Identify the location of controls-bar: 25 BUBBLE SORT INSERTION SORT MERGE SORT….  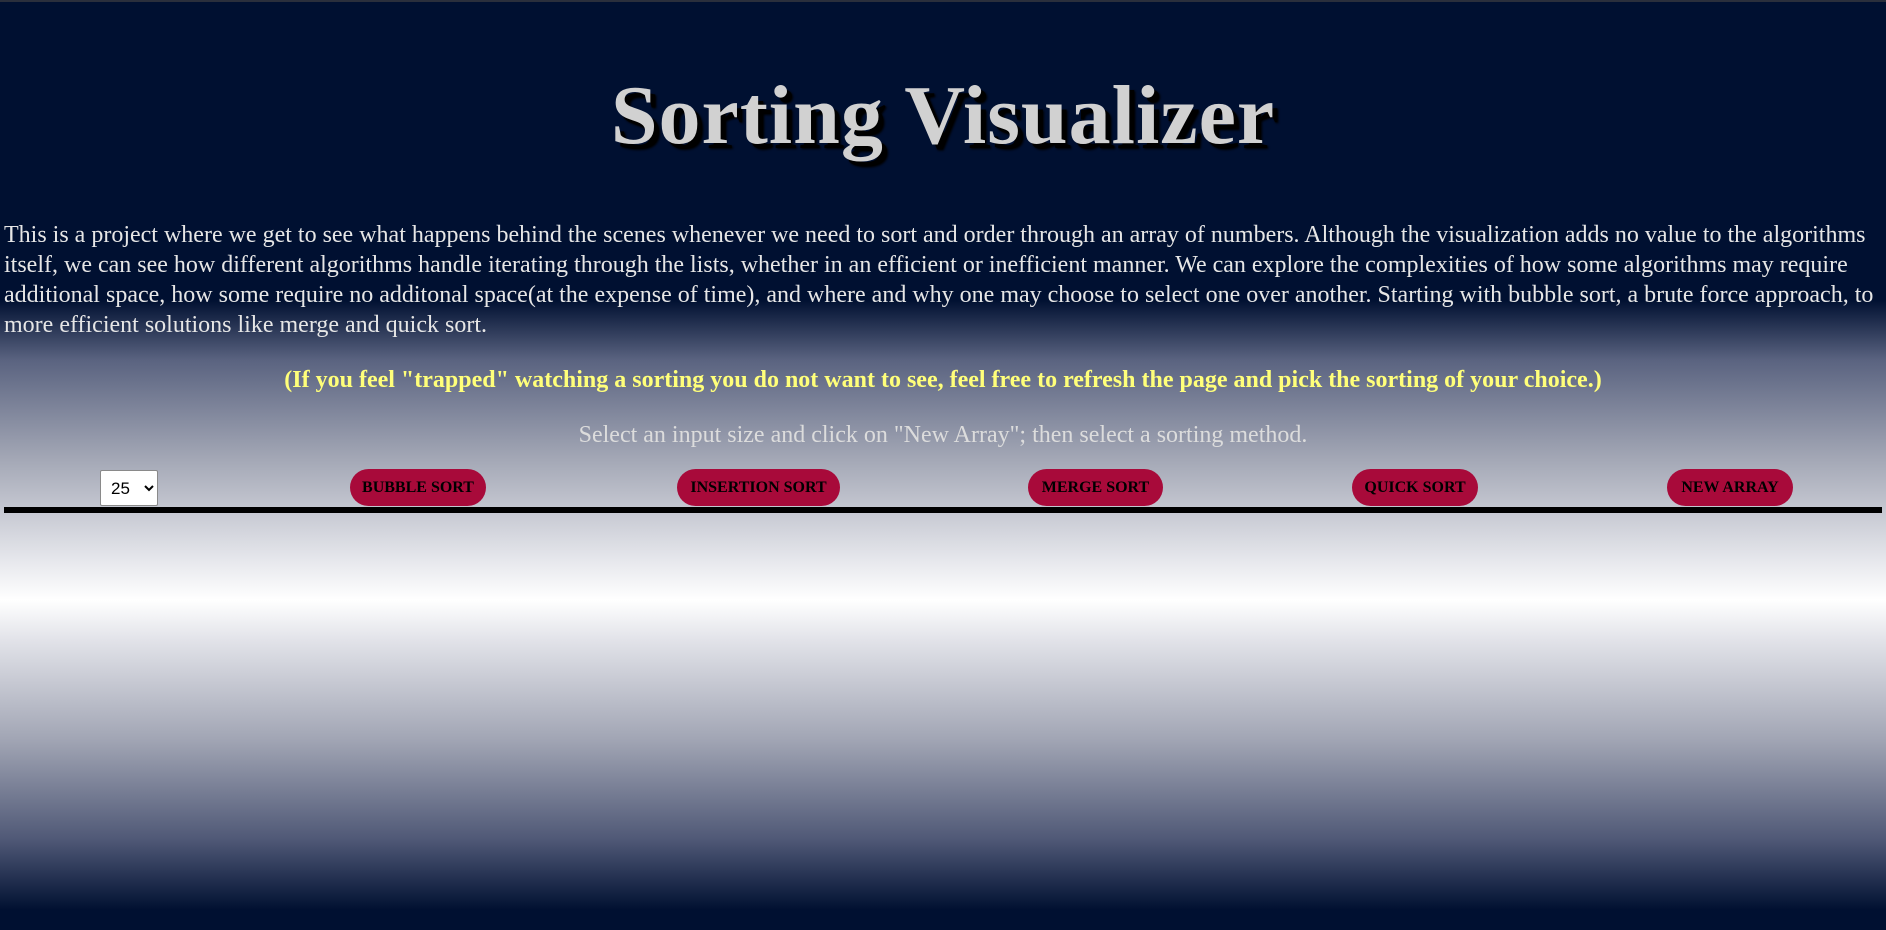
(944, 487).